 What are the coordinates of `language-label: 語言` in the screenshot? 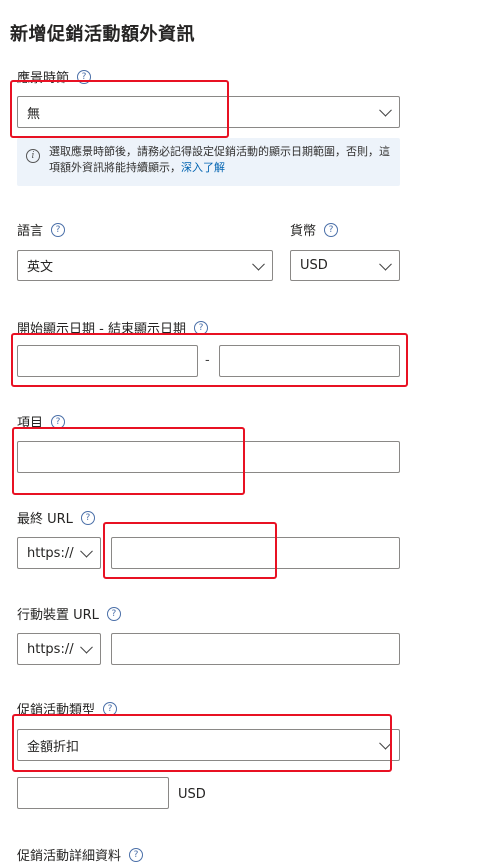 It's located at (30, 231).